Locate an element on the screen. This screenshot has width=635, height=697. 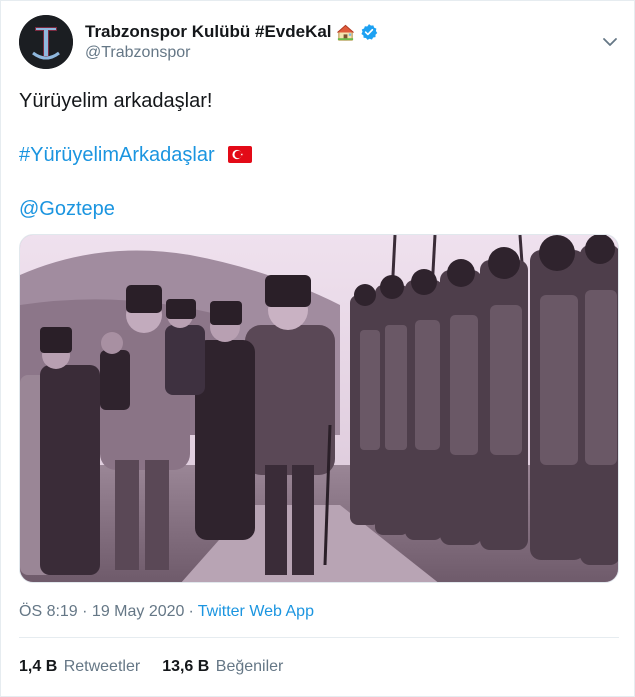
turkey-flag-emoji-icon is located at coordinates (240, 154).